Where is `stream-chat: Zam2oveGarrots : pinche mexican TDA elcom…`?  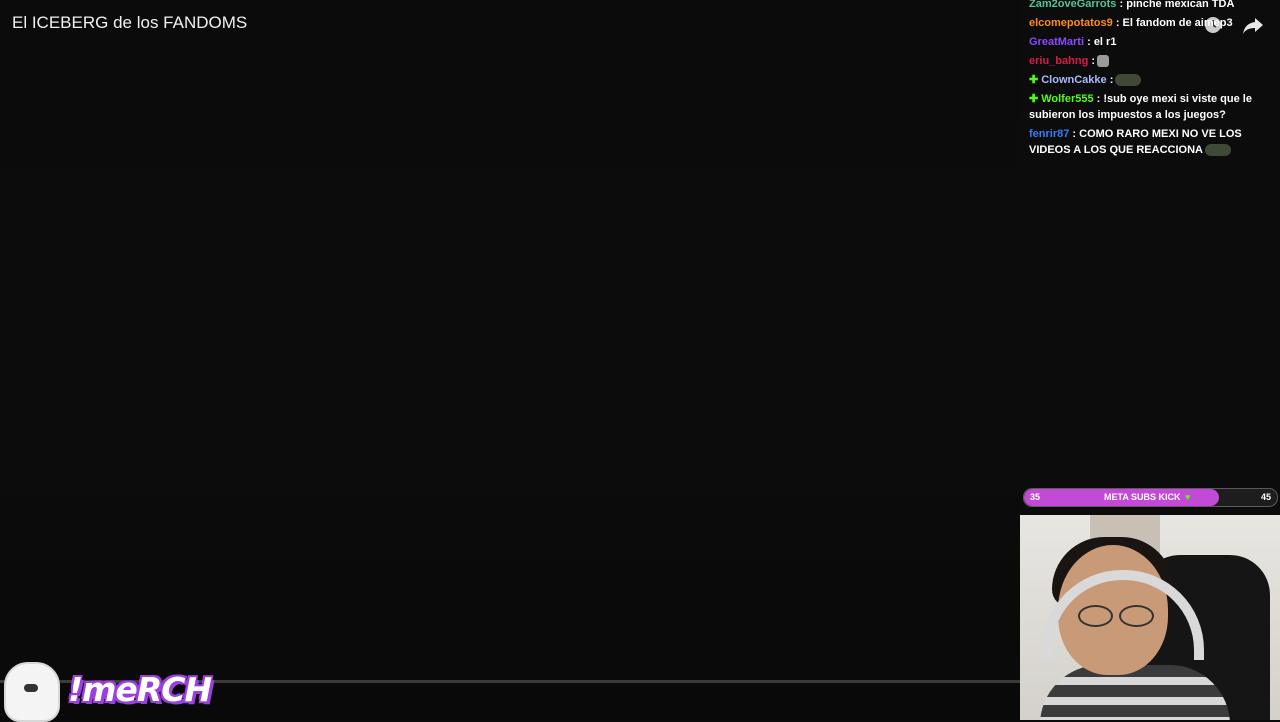
stream-chat: Zam2oveGarrots : pinche mexican TDA elcom… is located at coordinates (1151, 80).